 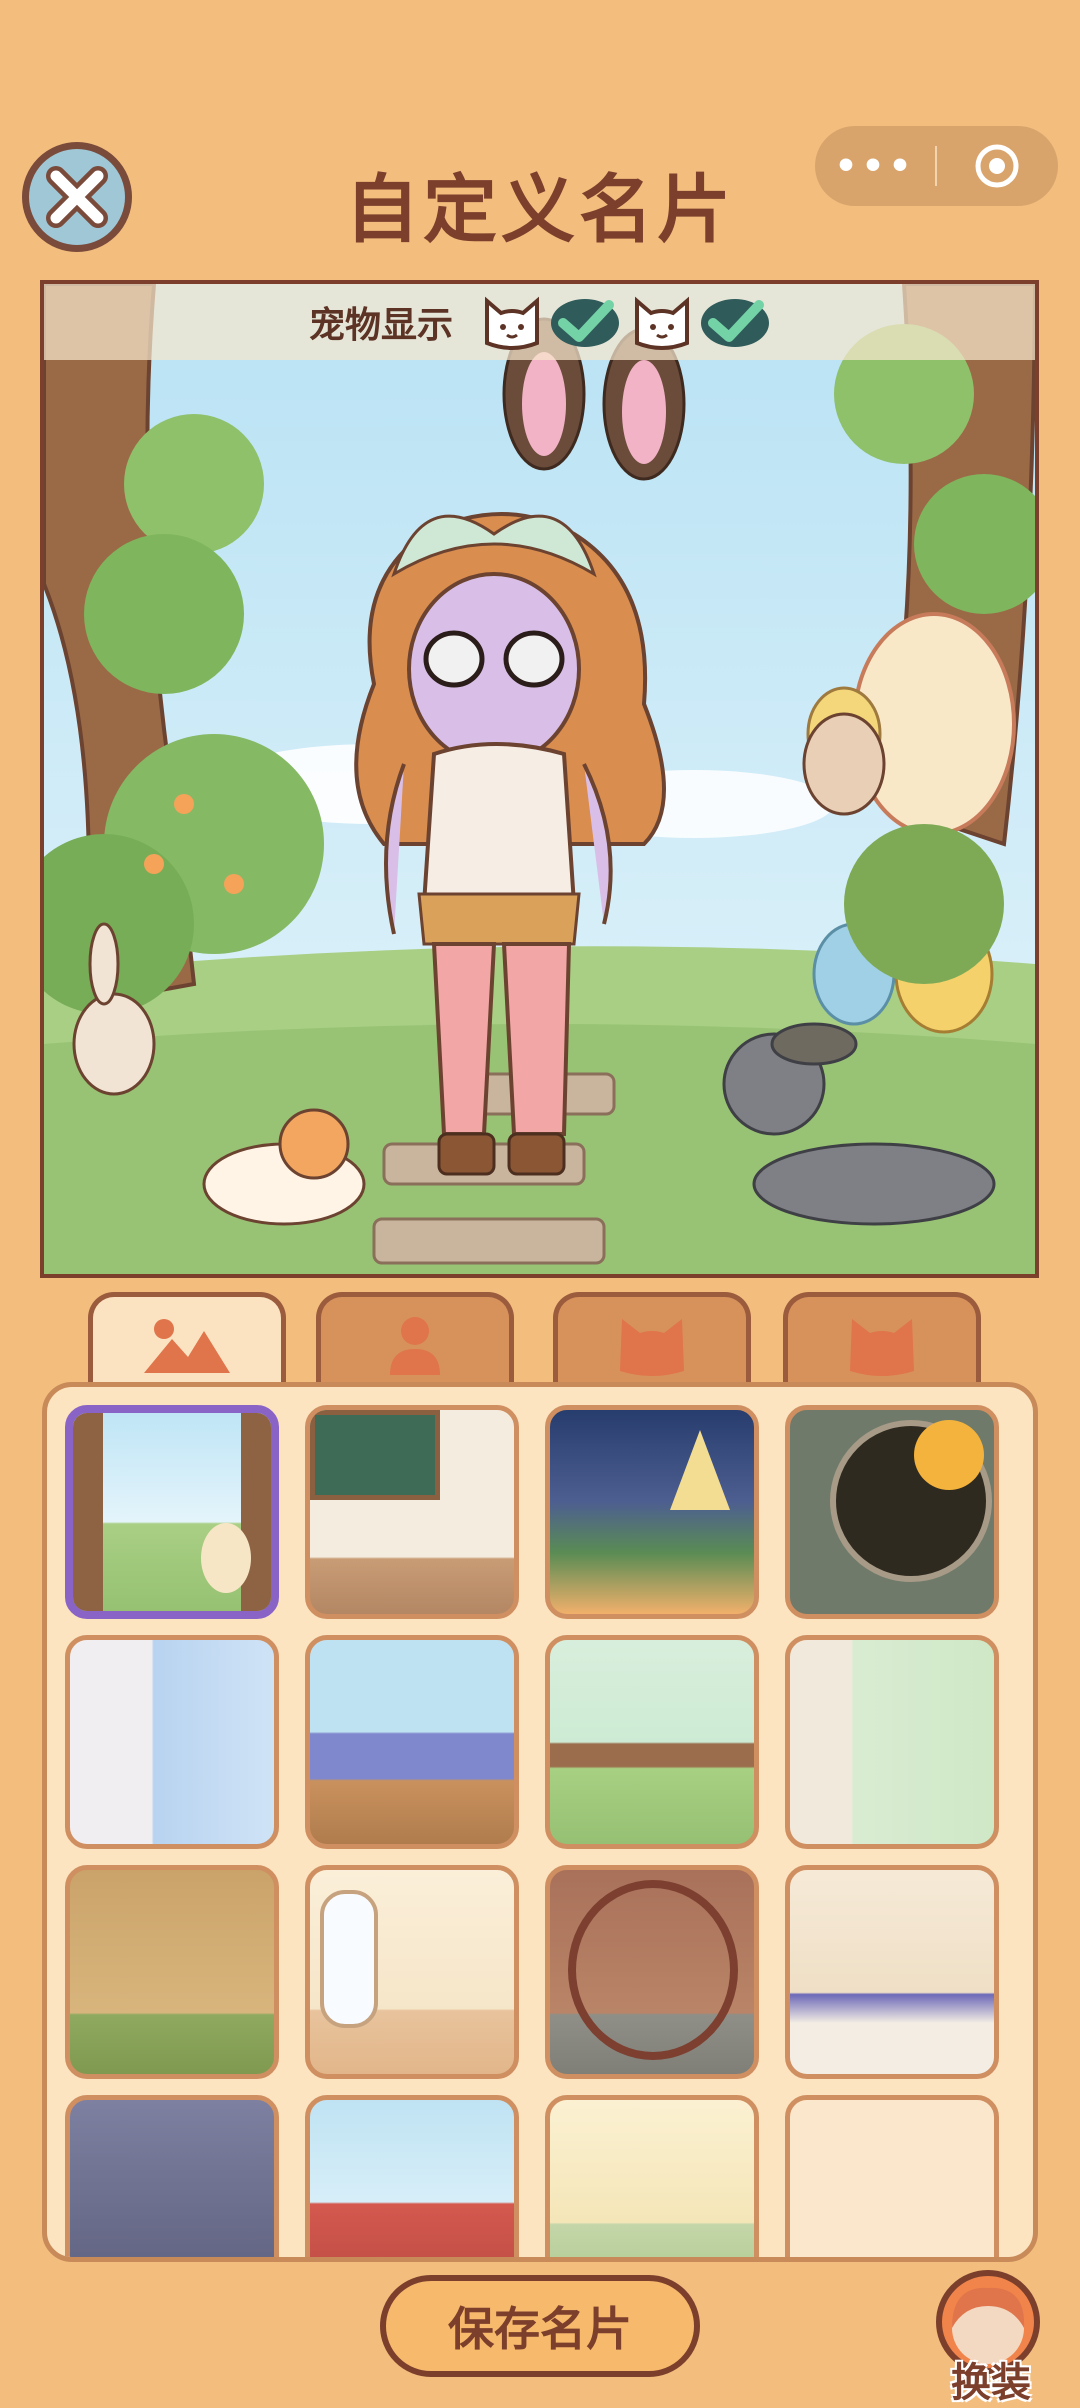 What do you see at coordinates (412, 2176) in the screenshot?
I see `background-thumb-festival-flowers` at bounding box center [412, 2176].